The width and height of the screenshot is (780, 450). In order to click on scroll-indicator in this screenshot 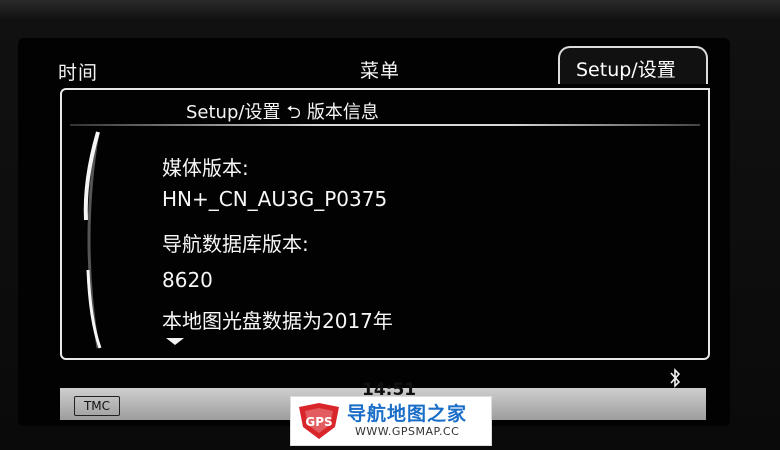, I will do `click(92, 240)`.